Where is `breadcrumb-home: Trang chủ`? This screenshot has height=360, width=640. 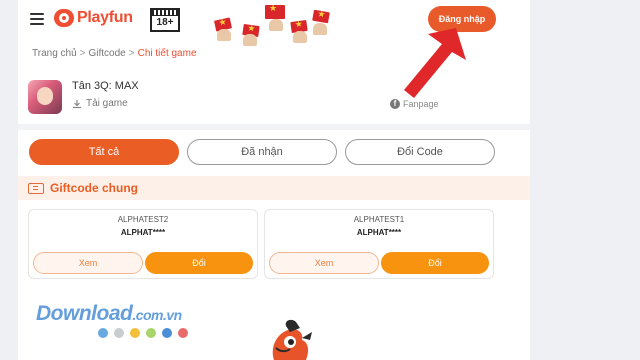
breadcrumb-home: Trang chủ is located at coordinates (54, 53).